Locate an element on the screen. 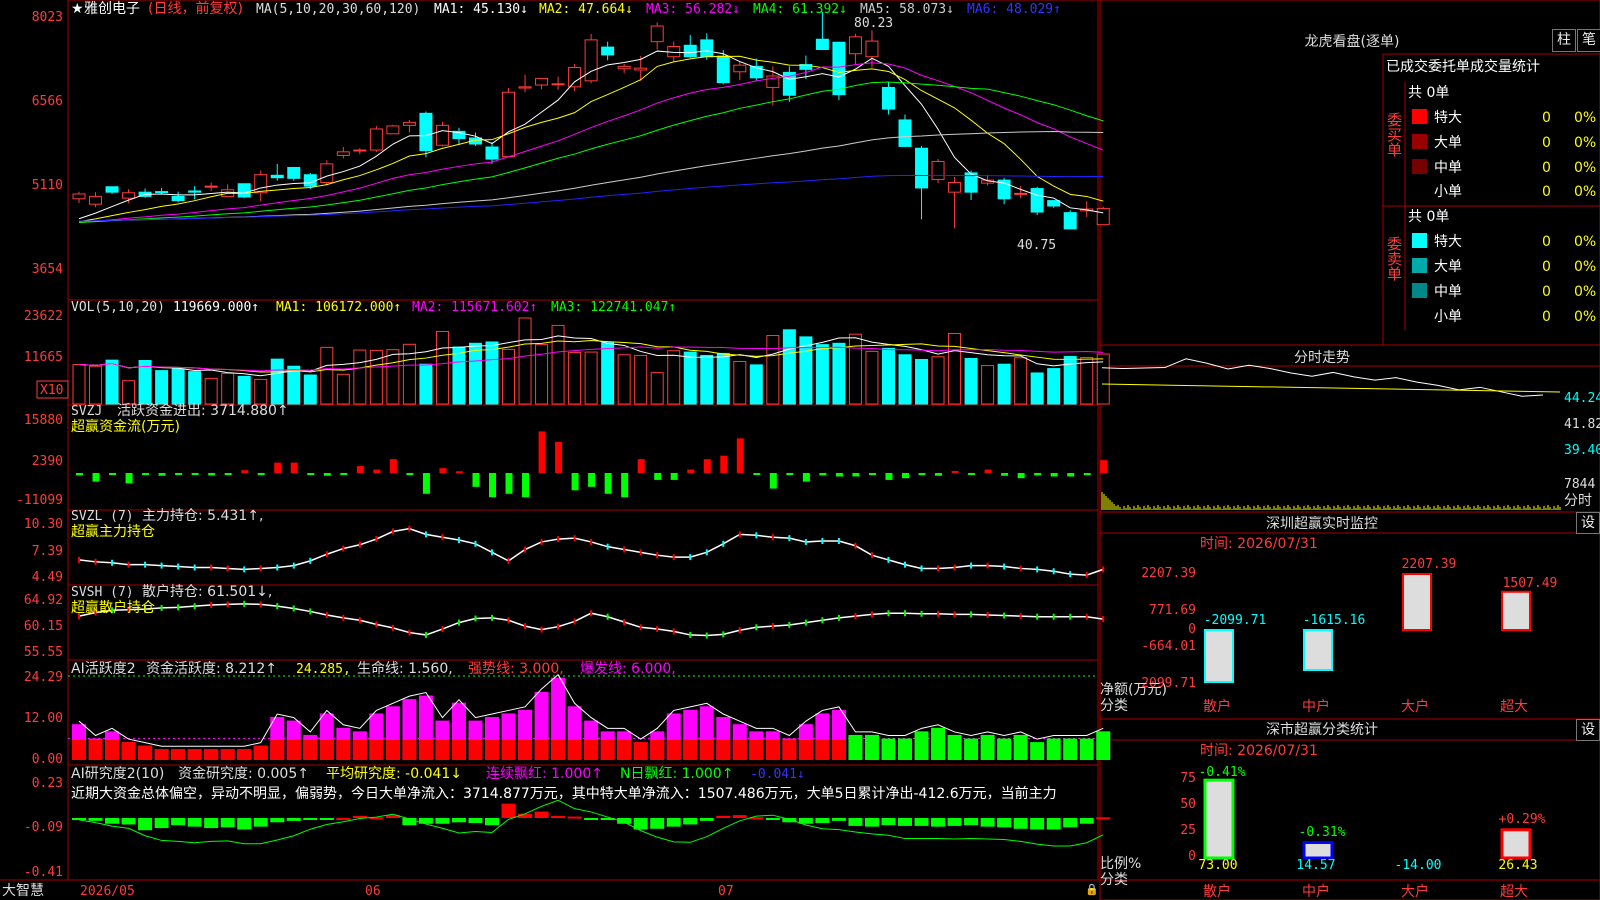 This screenshot has height=900, width=1600. svzl-tick: 4.49 is located at coordinates (47, 577).